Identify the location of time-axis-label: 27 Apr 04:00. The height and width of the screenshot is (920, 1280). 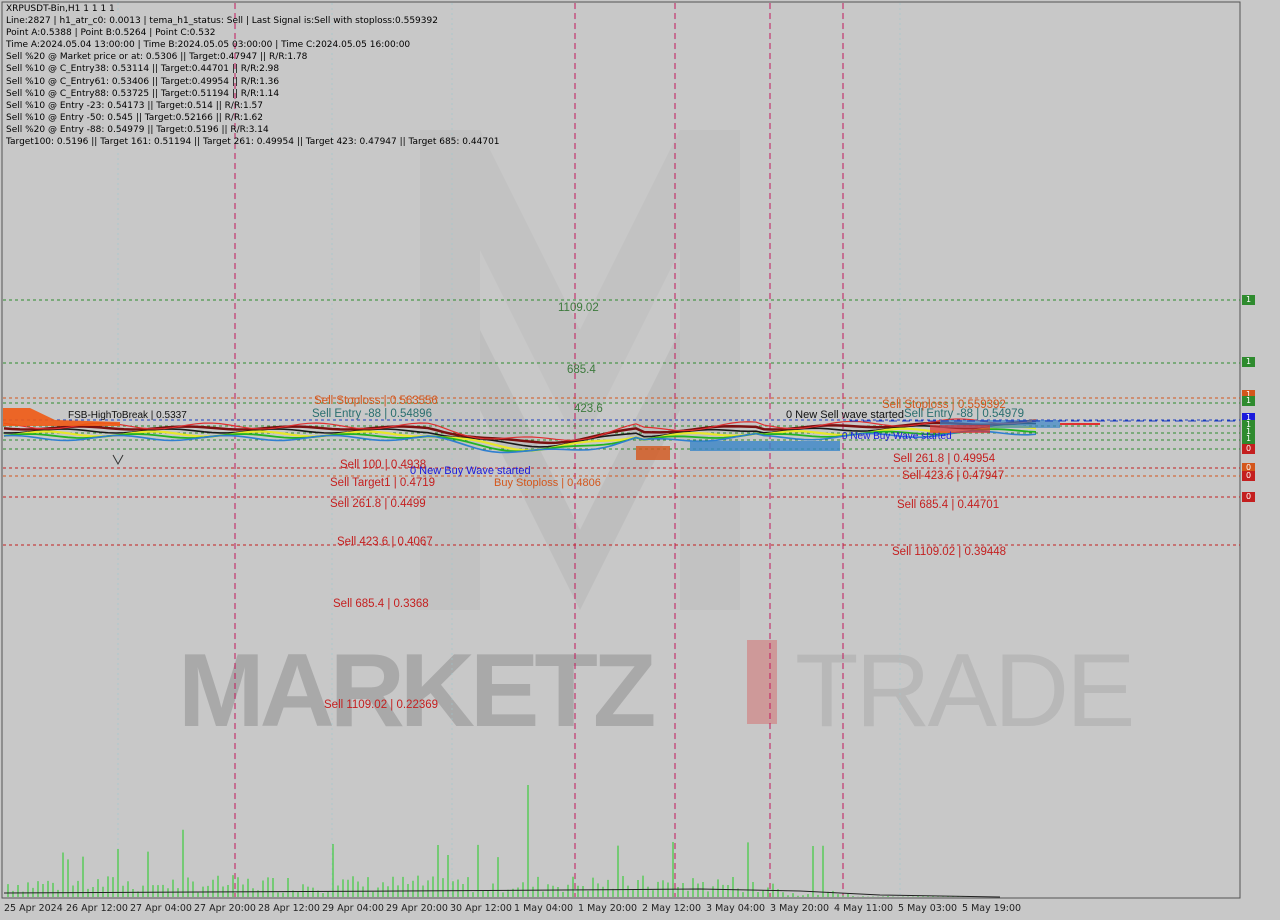
(161, 908).